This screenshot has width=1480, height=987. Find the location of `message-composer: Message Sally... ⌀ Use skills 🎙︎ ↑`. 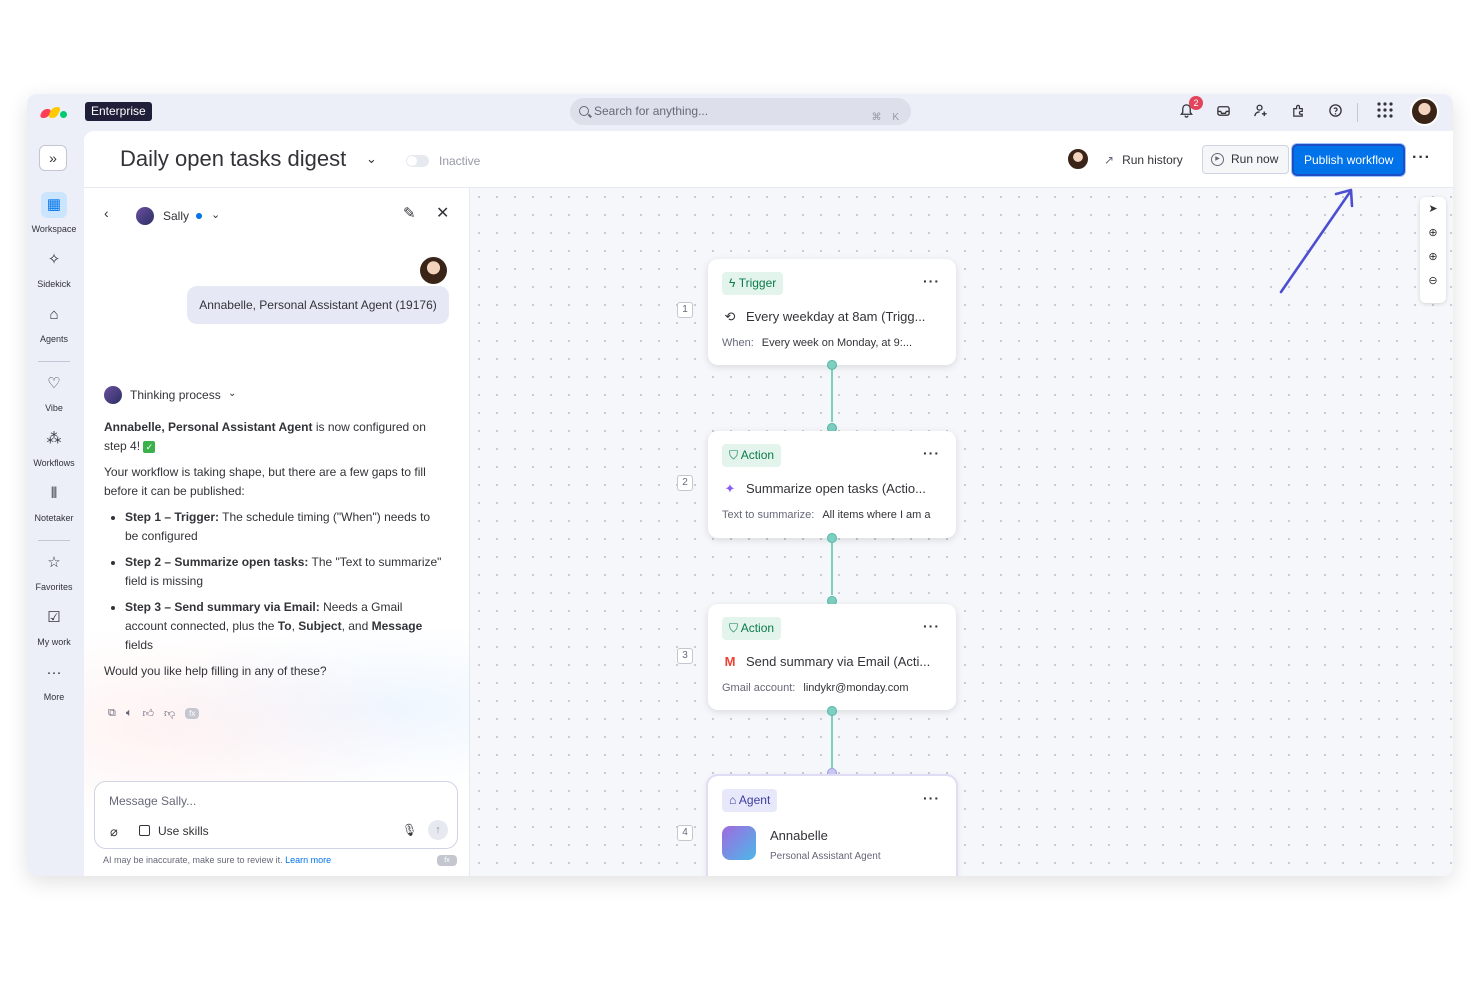

message-composer: Message Sally... ⌀ Use skills 🎙︎ ↑ is located at coordinates (276, 815).